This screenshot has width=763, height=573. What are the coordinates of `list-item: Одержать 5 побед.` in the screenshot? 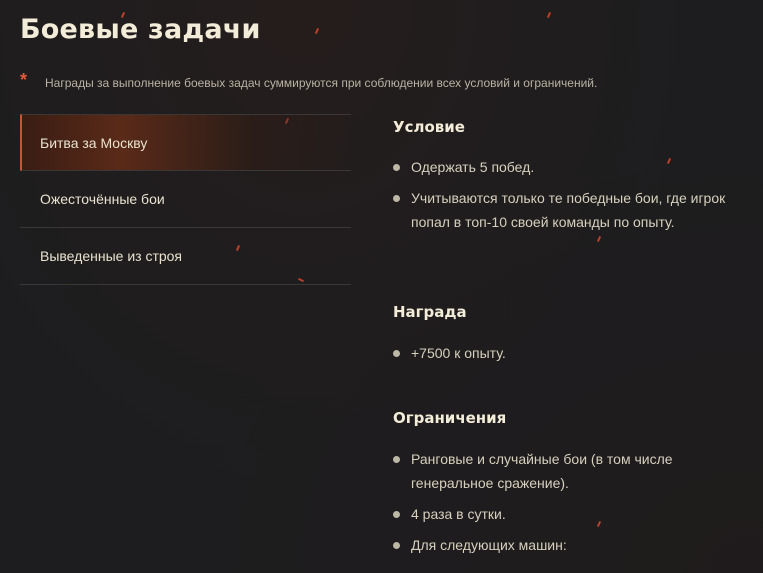 It's located at (568, 167).